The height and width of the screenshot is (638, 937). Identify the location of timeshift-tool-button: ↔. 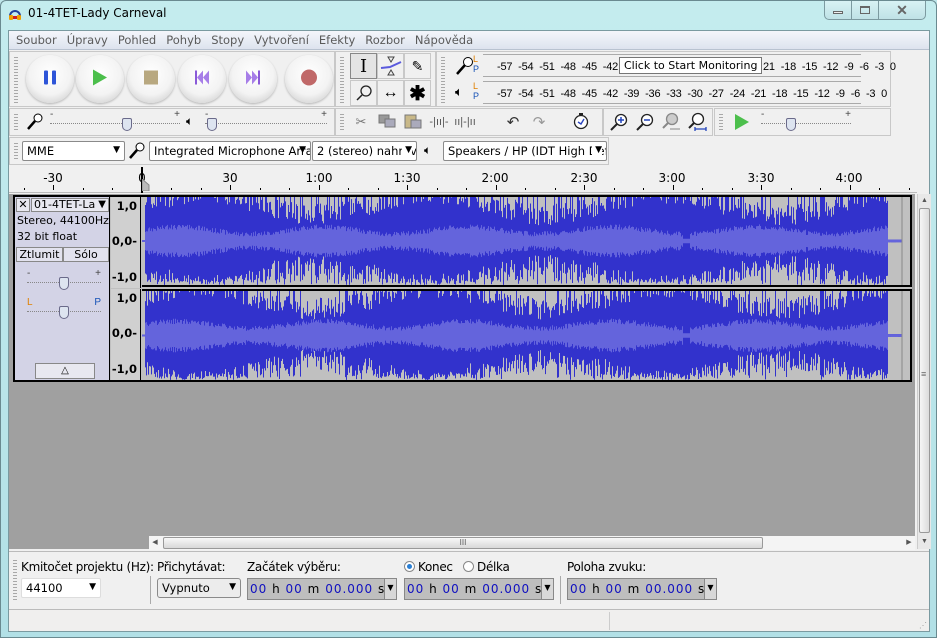
(390, 93).